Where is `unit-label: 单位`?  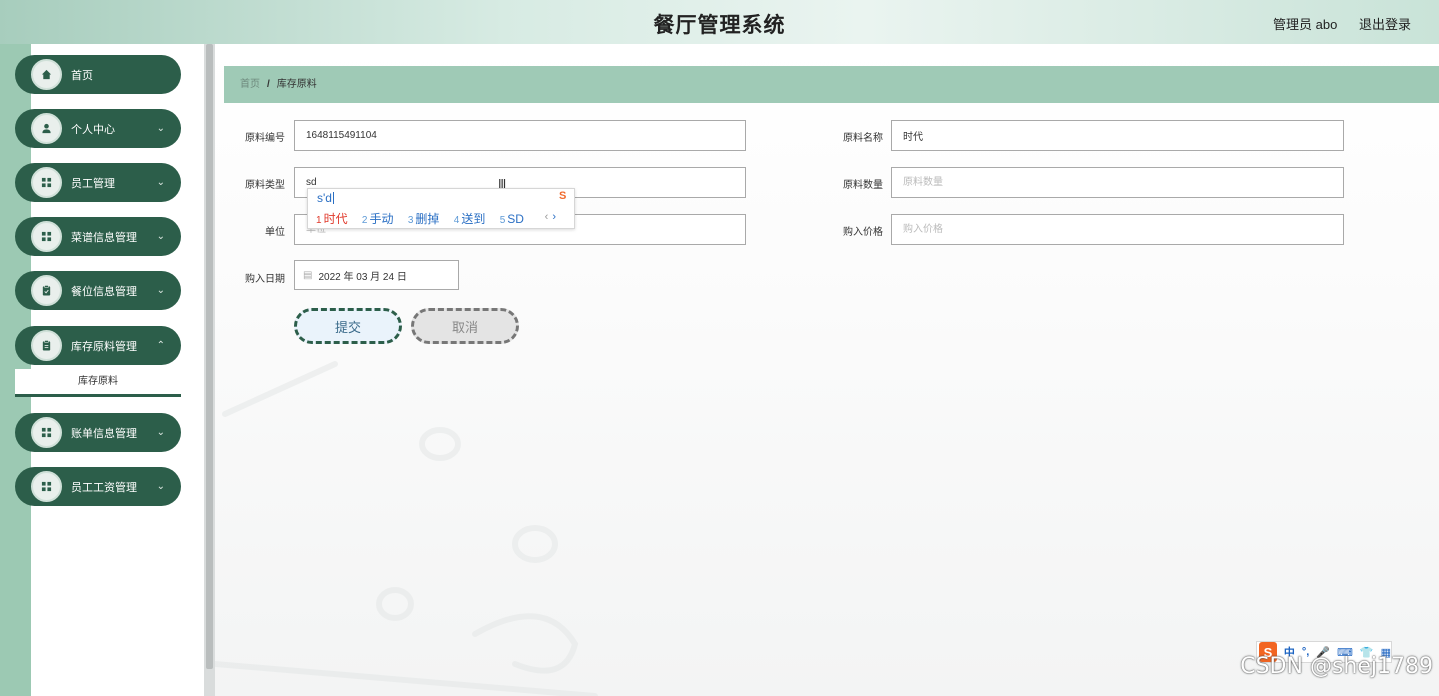
unit-label: 单位 is located at coordinates (275, 232).